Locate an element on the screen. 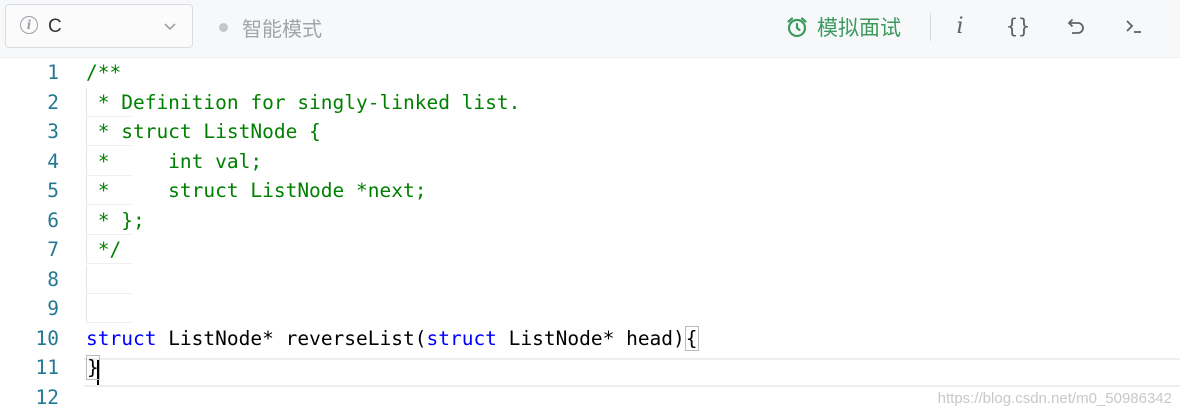 Image resolution: width=1180 pixels, height=415 pixels. language-value: C is located at coordinates (55, 26).